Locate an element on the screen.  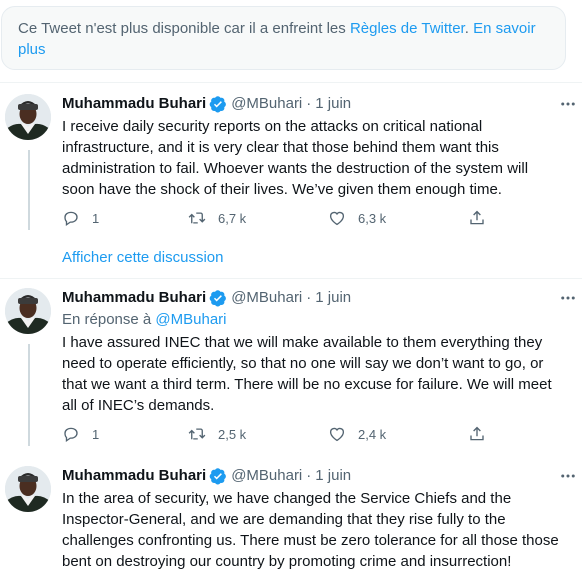
reply-context: En réponse à @MBuhari is located at coordinates (312, 320).